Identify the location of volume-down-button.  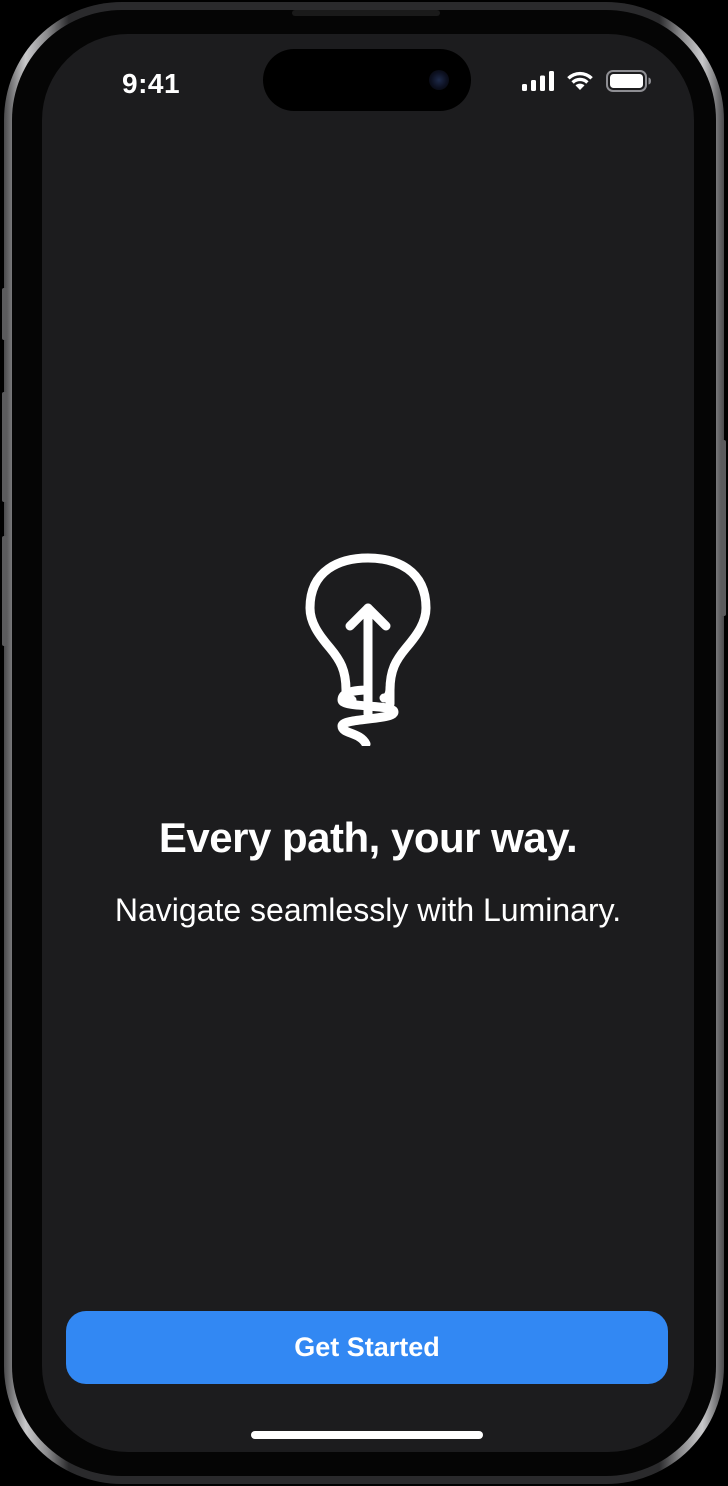
(4, 591).